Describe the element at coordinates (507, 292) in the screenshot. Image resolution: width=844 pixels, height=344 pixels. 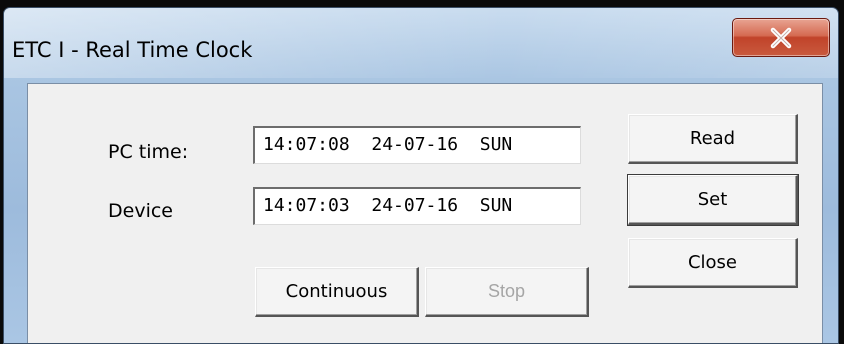
I see `stop-button: Stop` at that location.